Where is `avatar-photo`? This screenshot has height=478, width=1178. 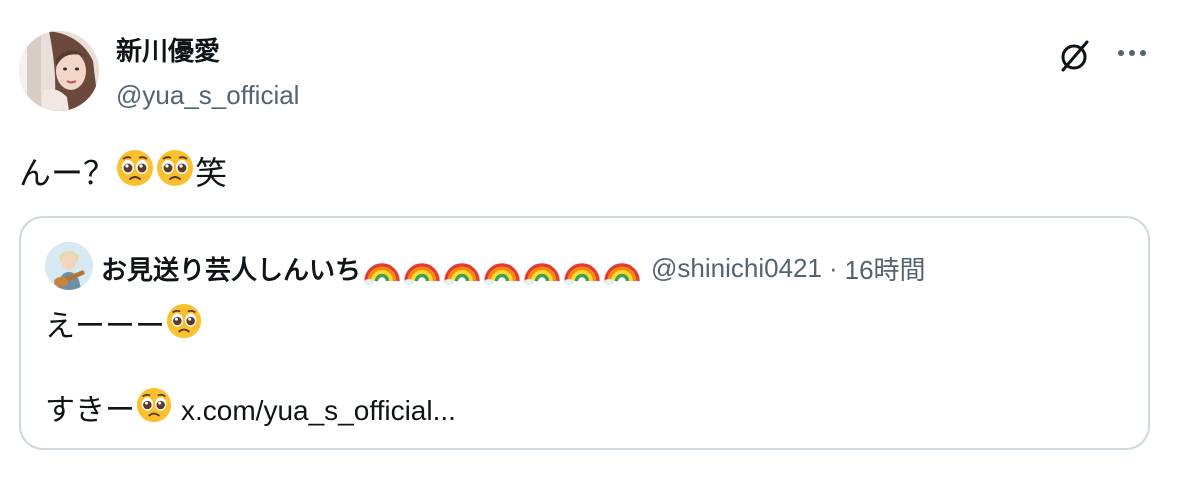
avatar-photo is located at coordinates (59, 71).